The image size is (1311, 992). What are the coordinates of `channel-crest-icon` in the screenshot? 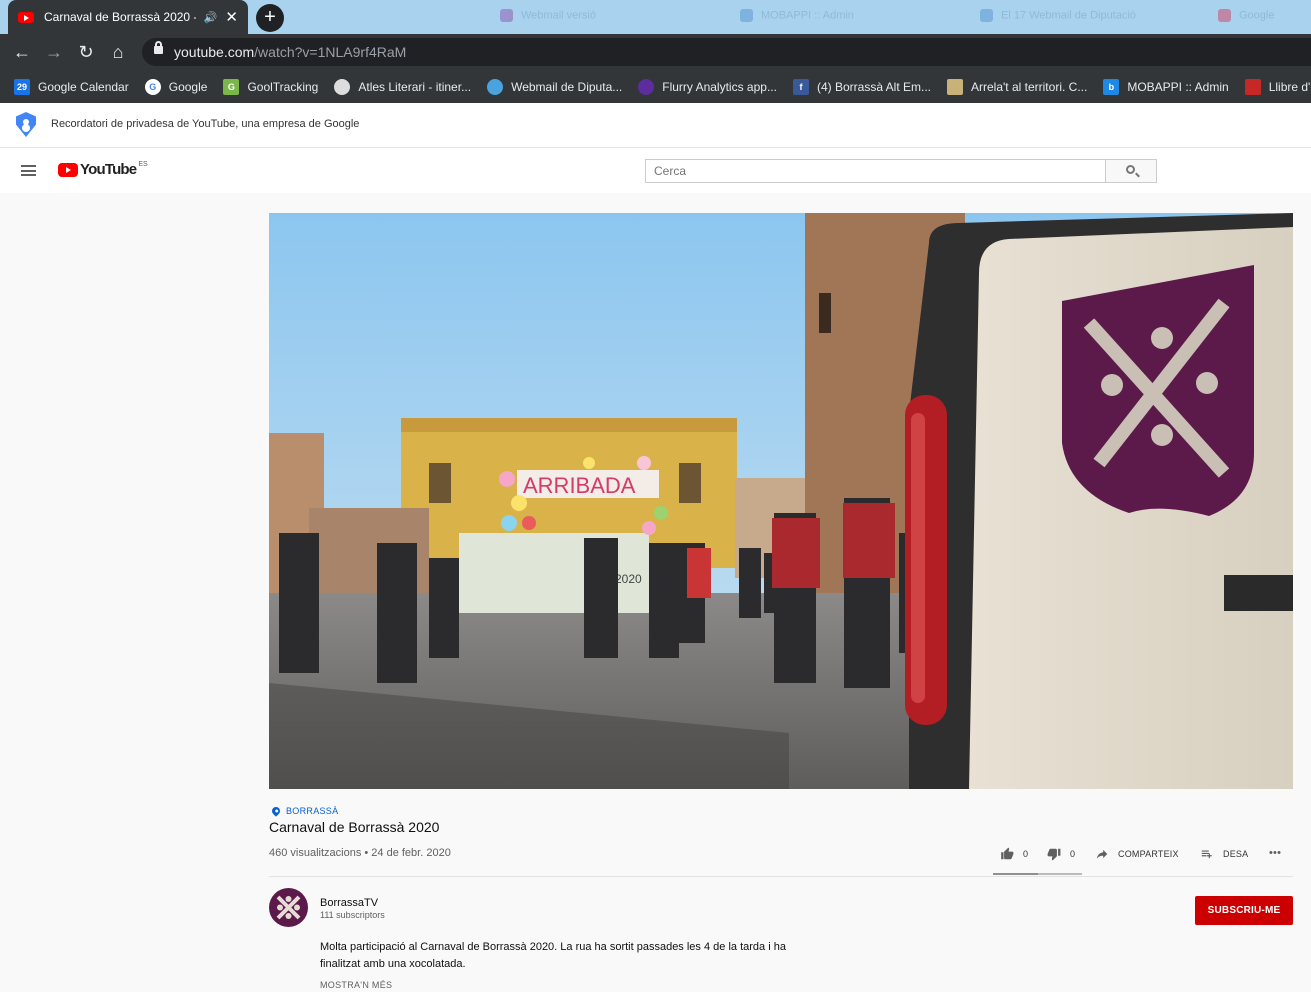 It's located at (288, 907).